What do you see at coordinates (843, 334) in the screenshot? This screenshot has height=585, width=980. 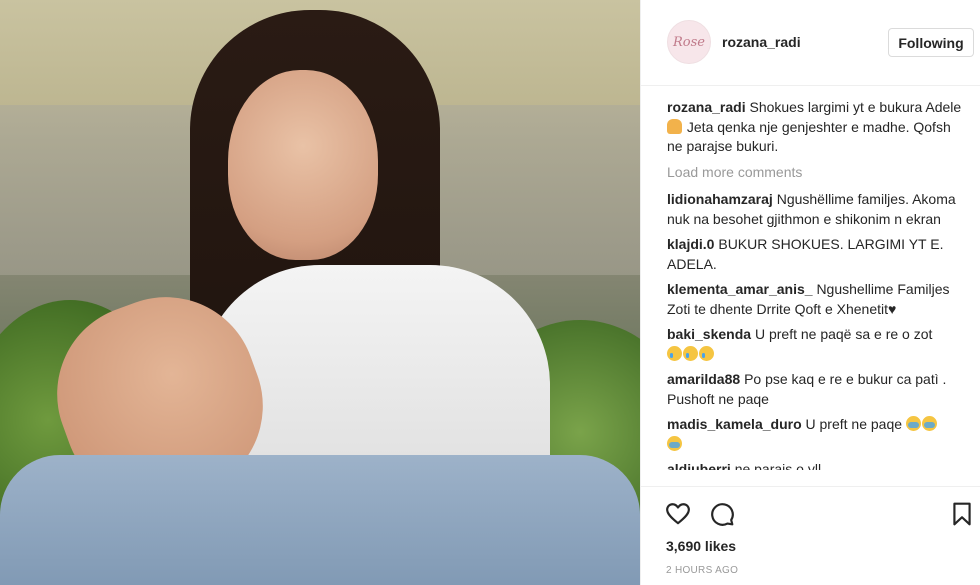 I see `comment-text: U preft ne paqë sa e re o zot` at bounding box center [843, 334].